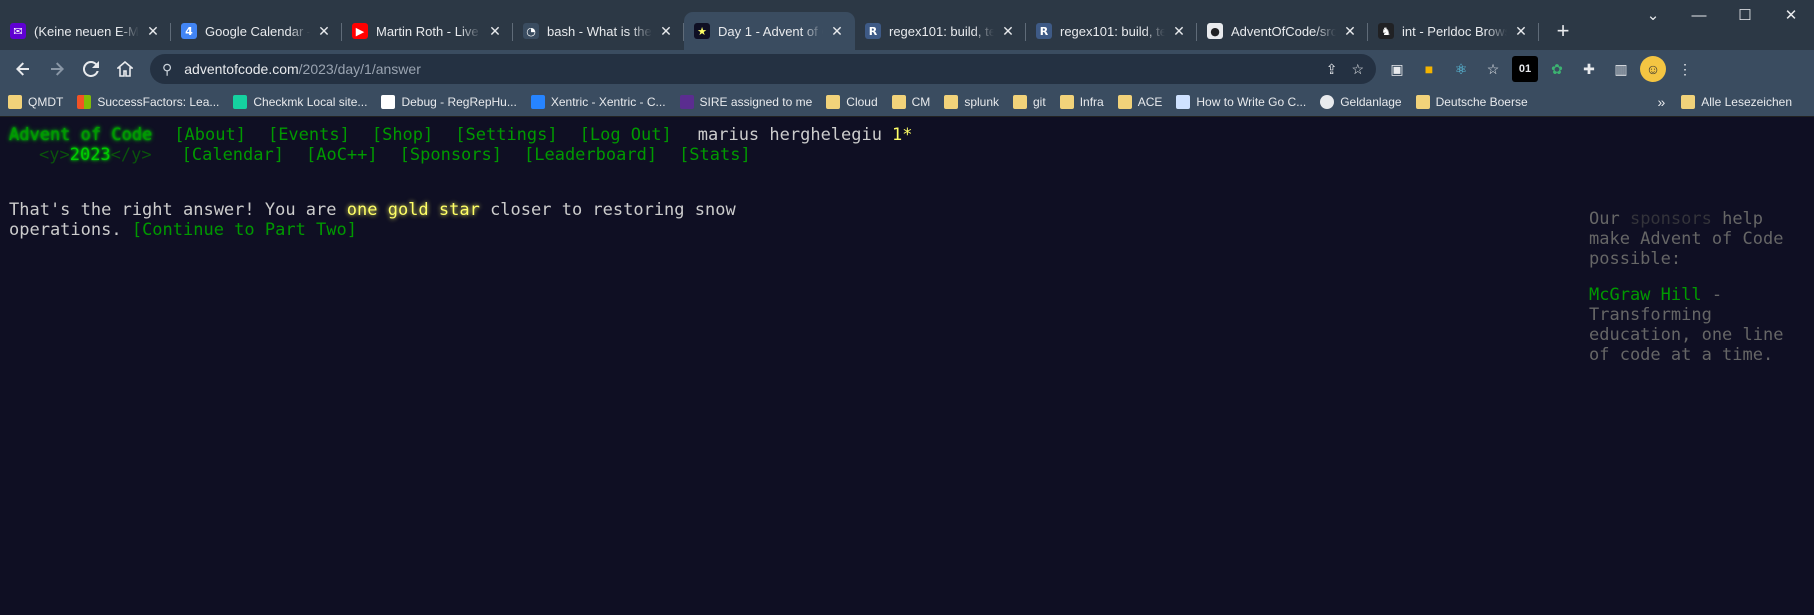  Describe the element at coordinates (852, 102) in the screenshot. I see `bookmark-item: Cloud` at that location.